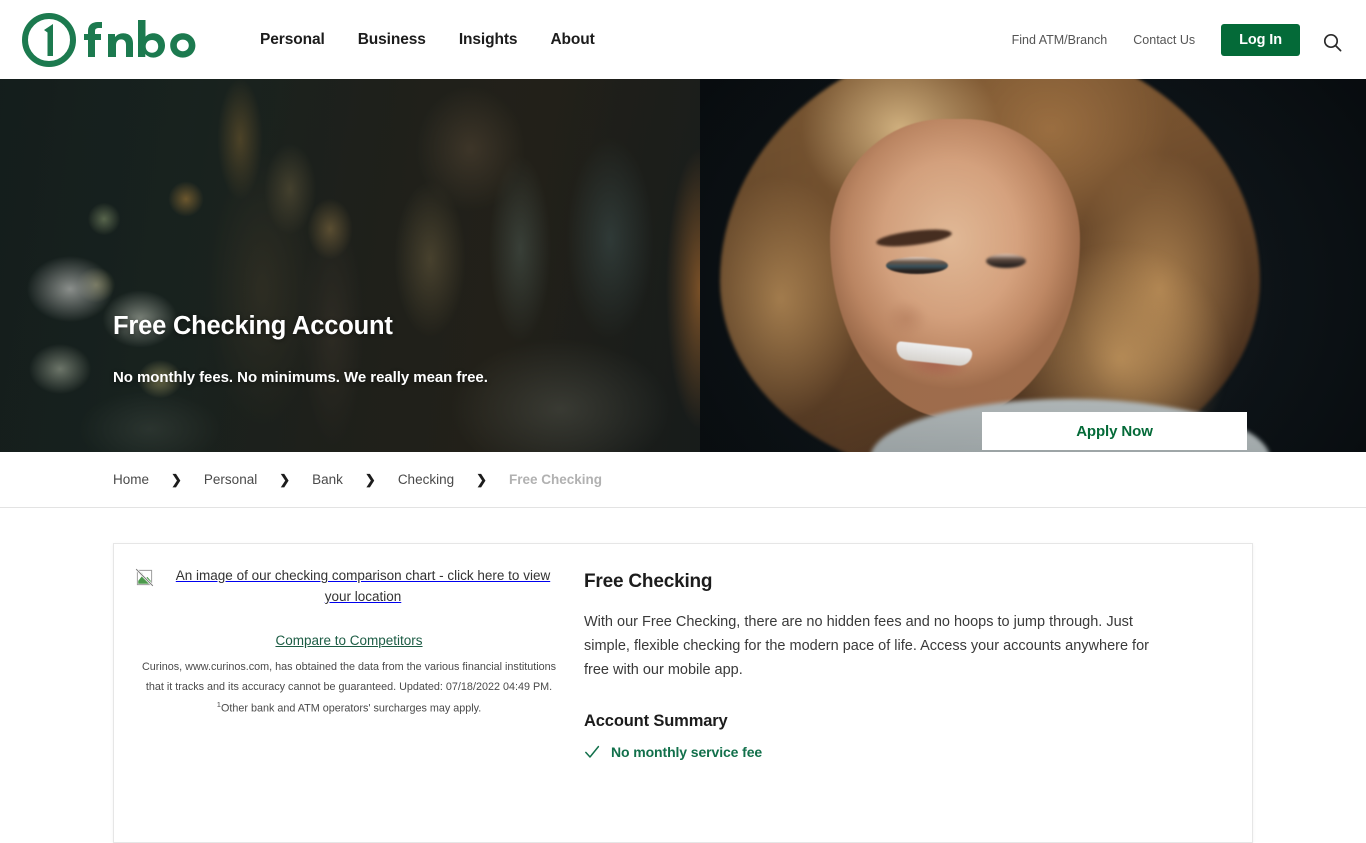 Image resolution: width=1366 pixels, height=843 pixels. What do you see at coordinates (572, 40) in the screenshot?
I see `nav-item-about: About` at bounding box center [572, 40].